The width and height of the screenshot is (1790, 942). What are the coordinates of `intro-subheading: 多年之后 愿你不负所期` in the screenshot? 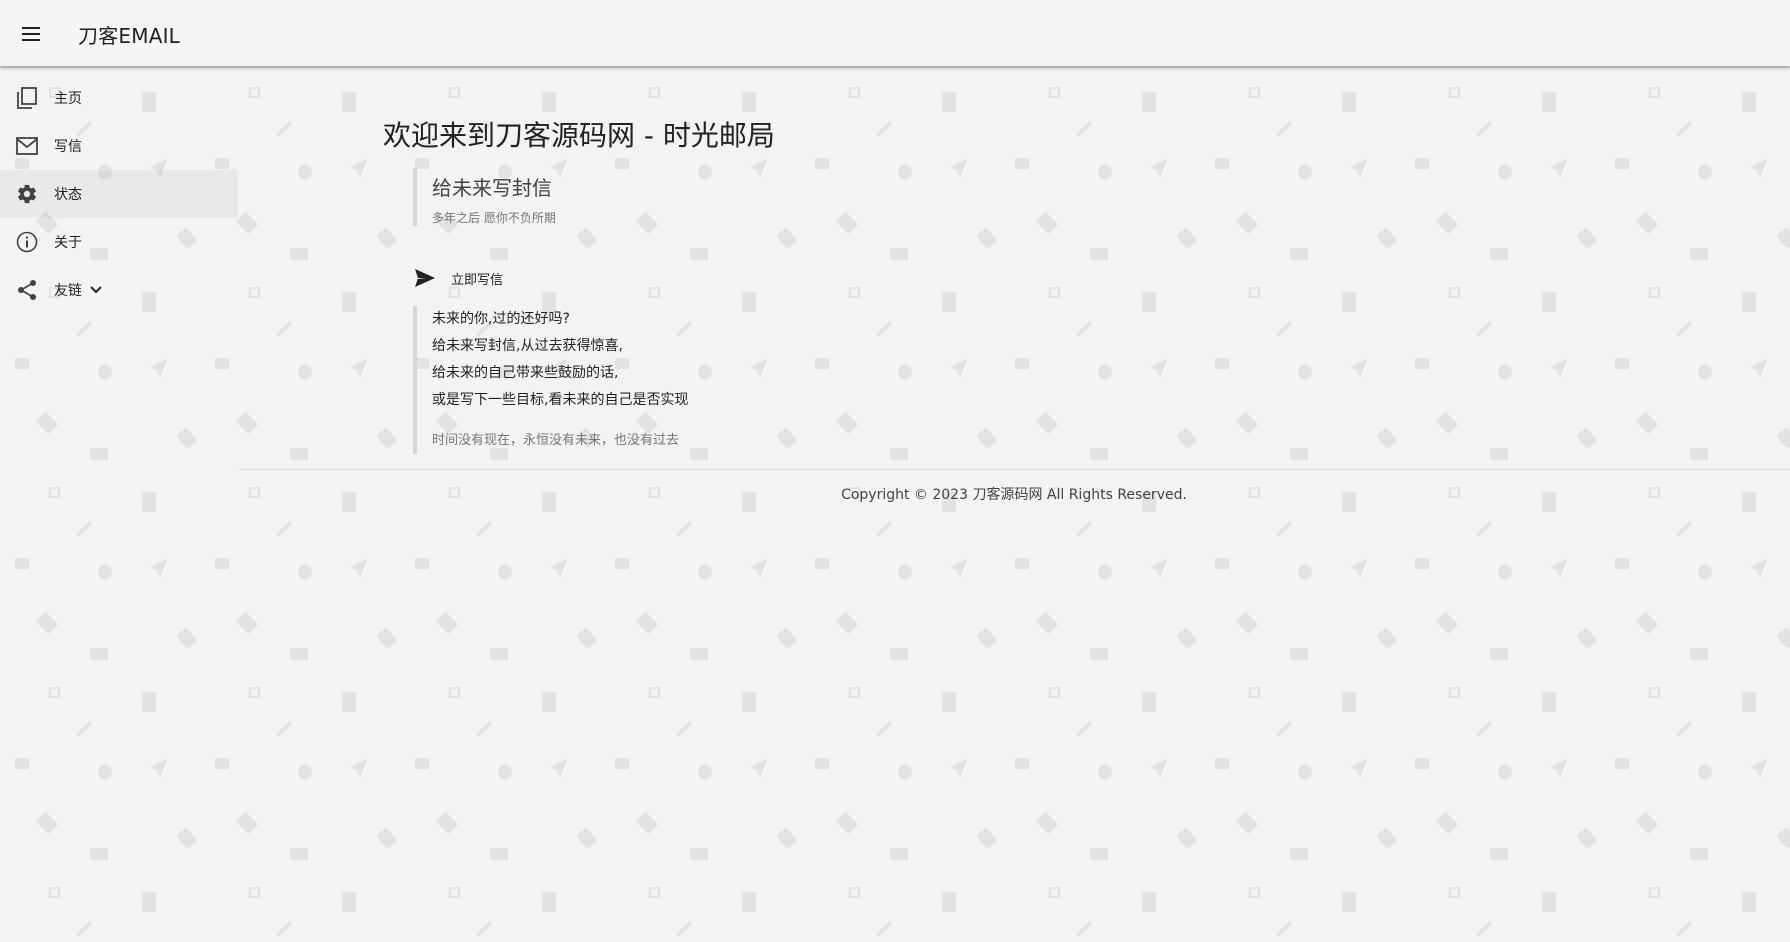 It's located at (494, 218).